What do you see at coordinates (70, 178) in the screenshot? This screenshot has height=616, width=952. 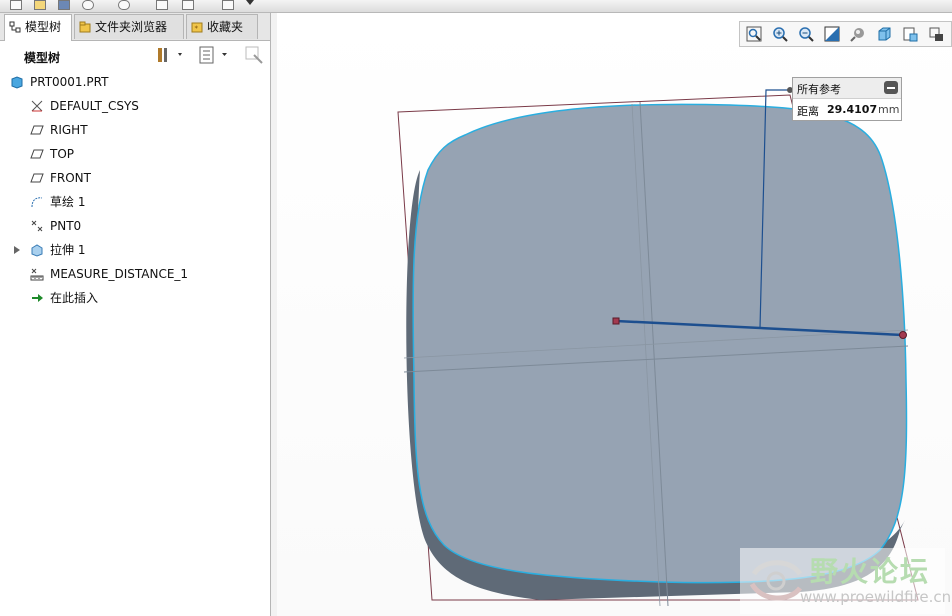 I see `tree-item-label: FRONT` at bounding box center [70, 178].